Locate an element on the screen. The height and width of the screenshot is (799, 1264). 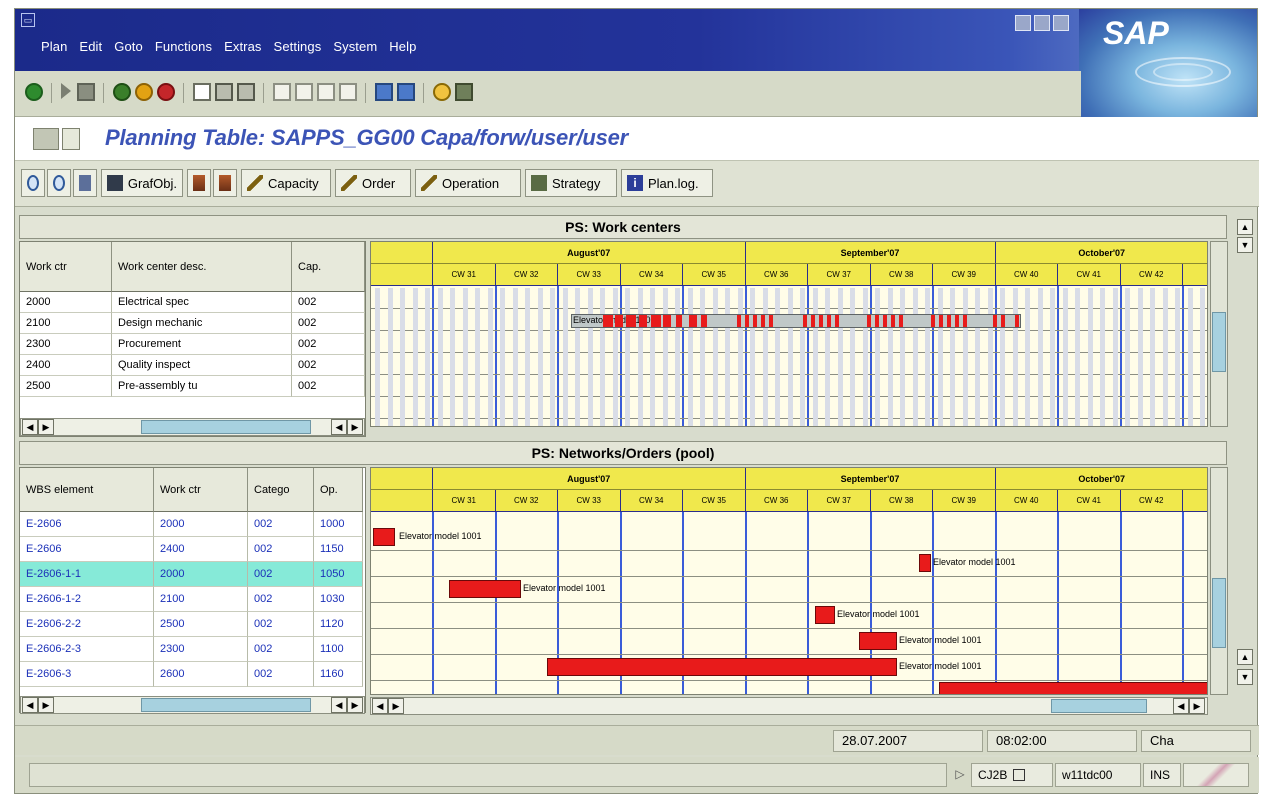
table-cell: 1160 is located at coordinates (338, 674).